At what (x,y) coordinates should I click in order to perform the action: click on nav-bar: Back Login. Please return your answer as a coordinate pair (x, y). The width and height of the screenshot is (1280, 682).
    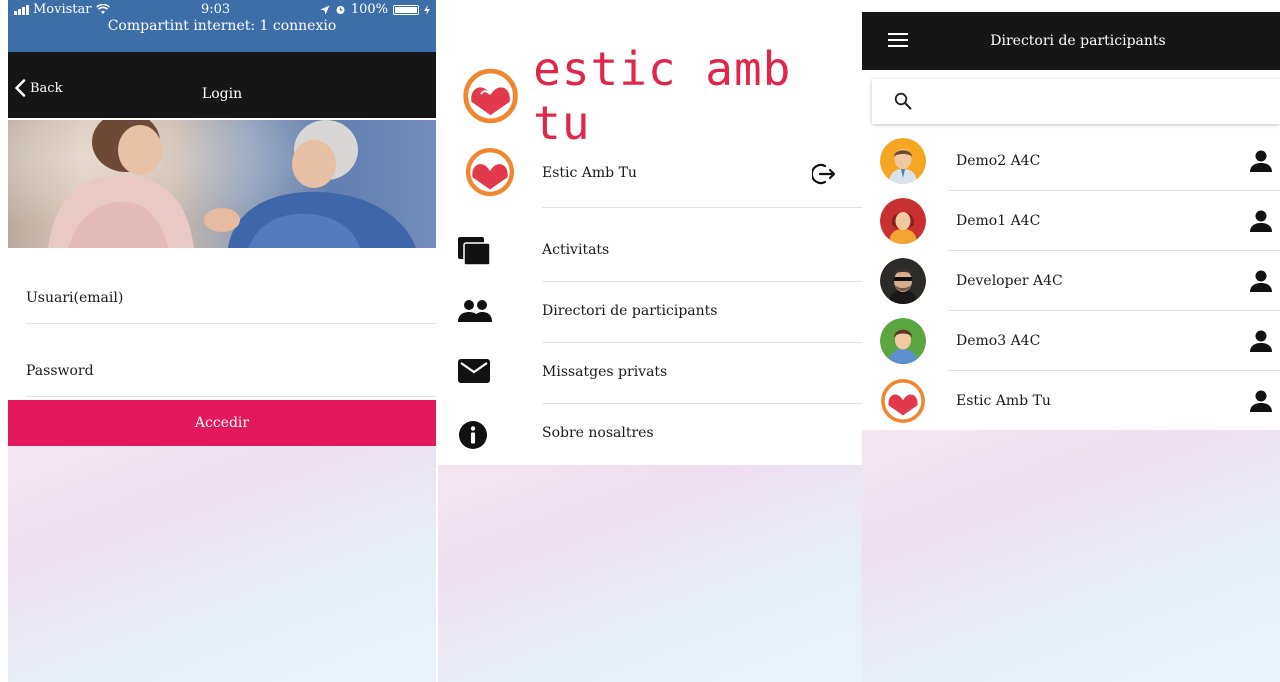
    Looking at the image, I should click on (222, 85).